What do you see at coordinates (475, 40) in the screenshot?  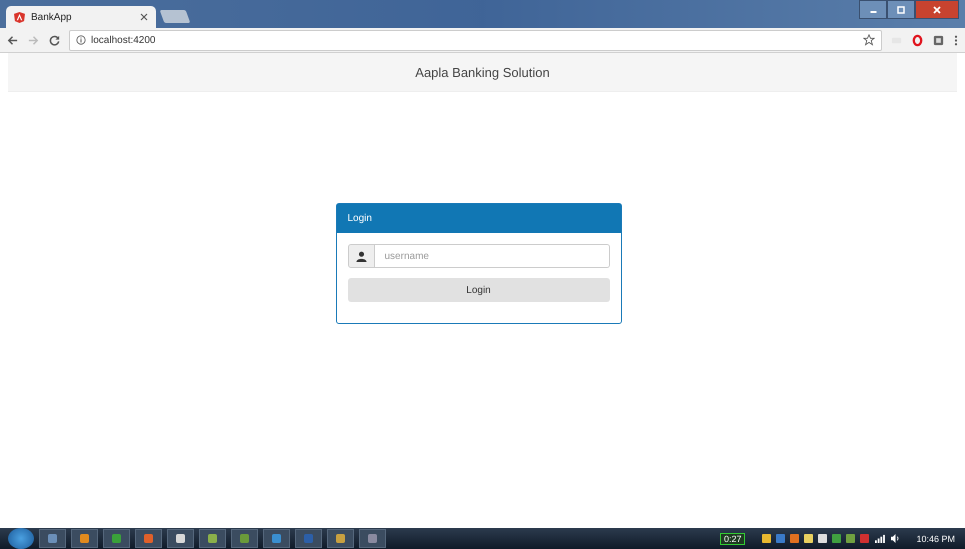 I see `address-bar: localhost:4200` at bounding box center [475, 40].